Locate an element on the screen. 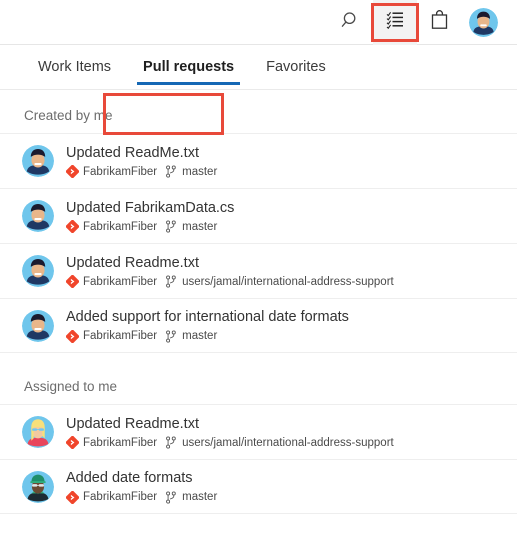  search-icon is located at coordinates (351, 22).